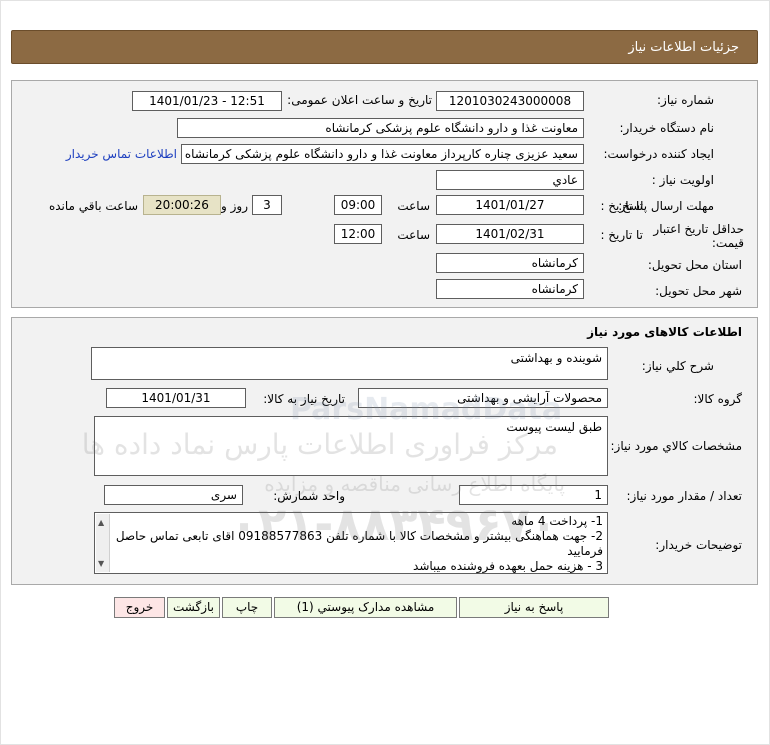 Image resolution: width=770 pixels, height=745 pixels. Describe the element at coordinates (510, 289) in the screenshot. I see `city-field: کرمانشاه` at that location.